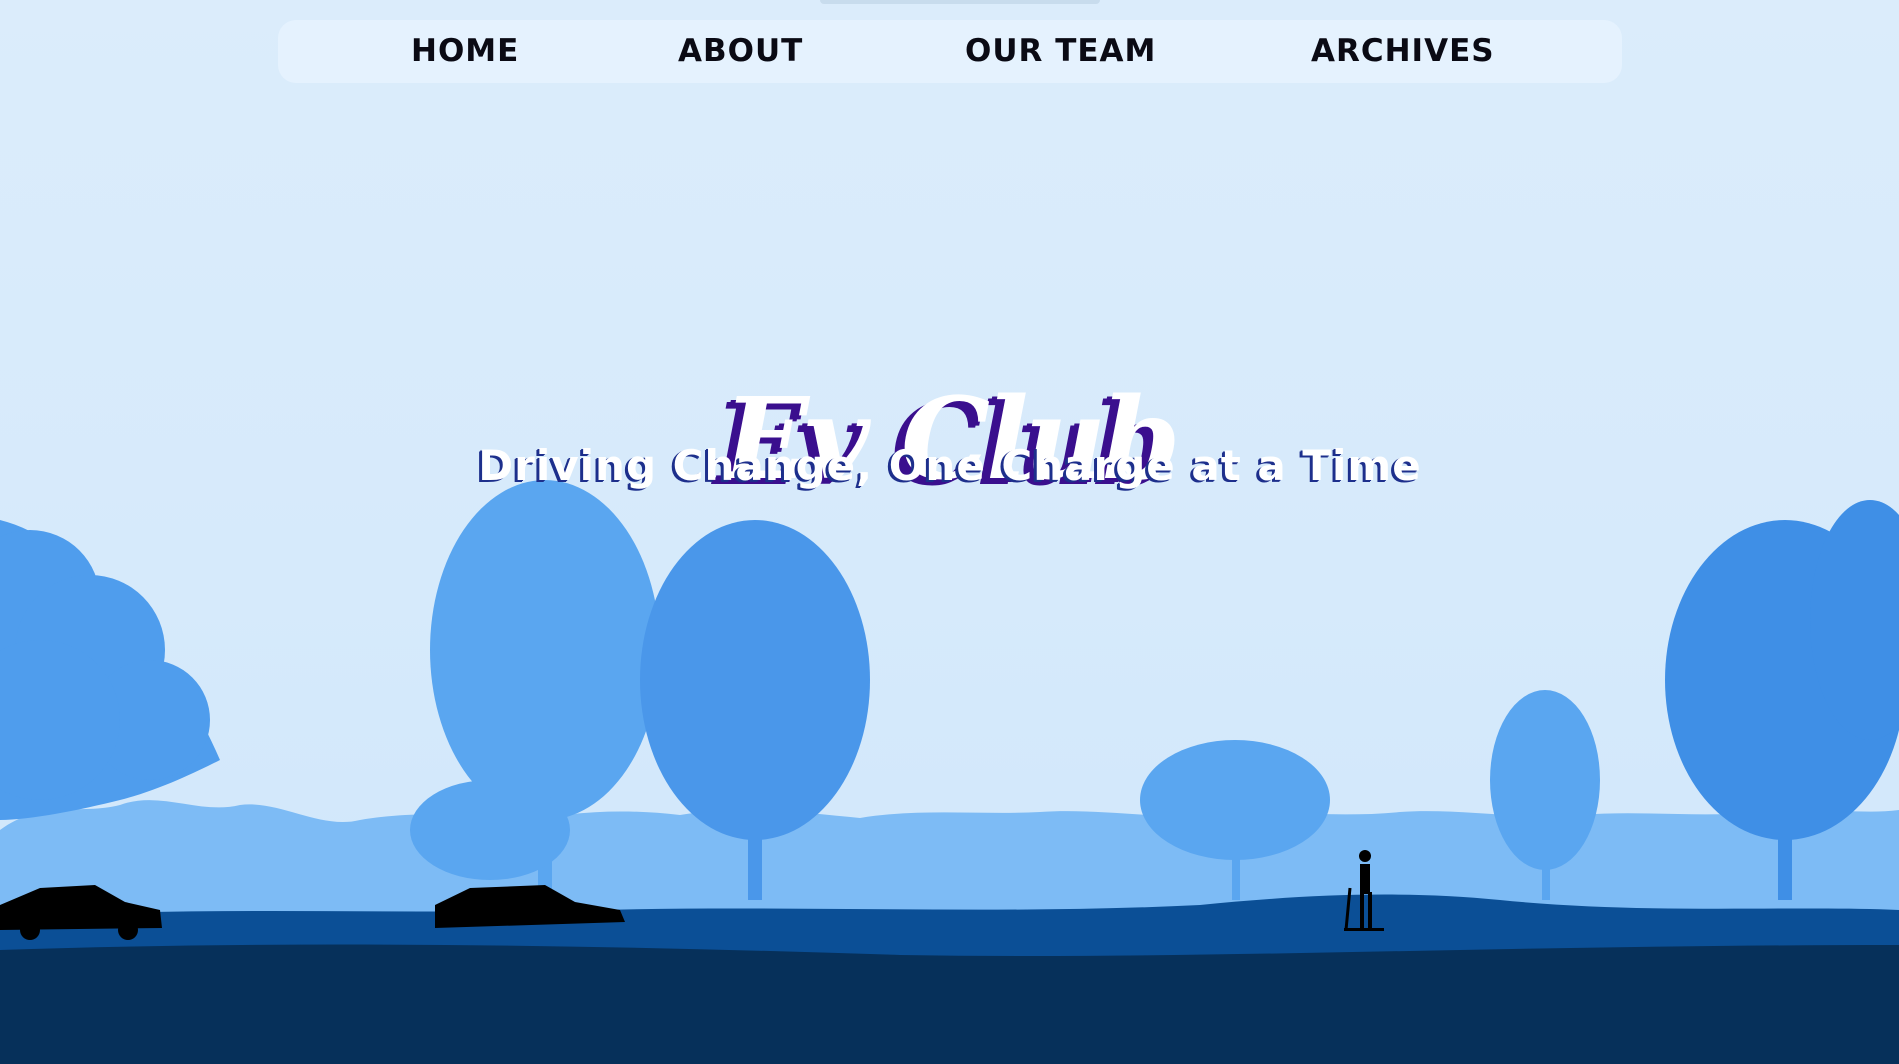  What do you see at coordinates (110, 670) in the screenshot?
I see `tree-left` at bounding box center [110, 670].